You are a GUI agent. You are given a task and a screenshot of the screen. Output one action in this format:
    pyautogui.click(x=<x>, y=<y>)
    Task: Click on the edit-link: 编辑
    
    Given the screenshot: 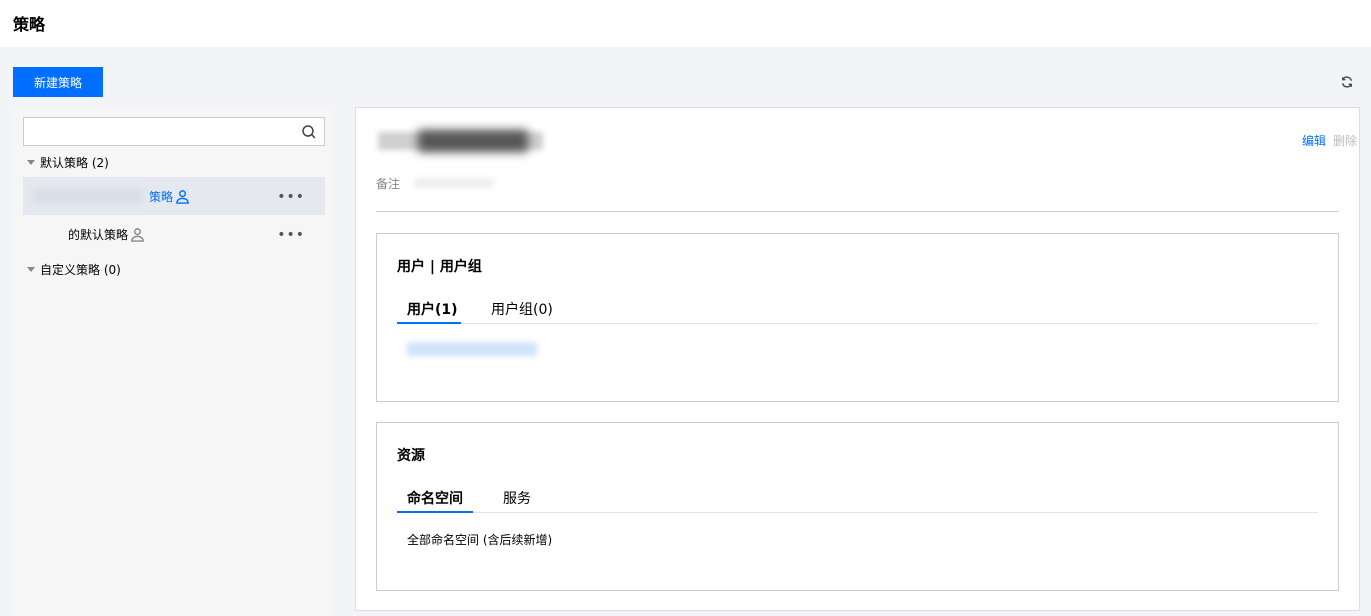 What is the action you would take?
    pyautogui.click(x=1314, y=140)
    